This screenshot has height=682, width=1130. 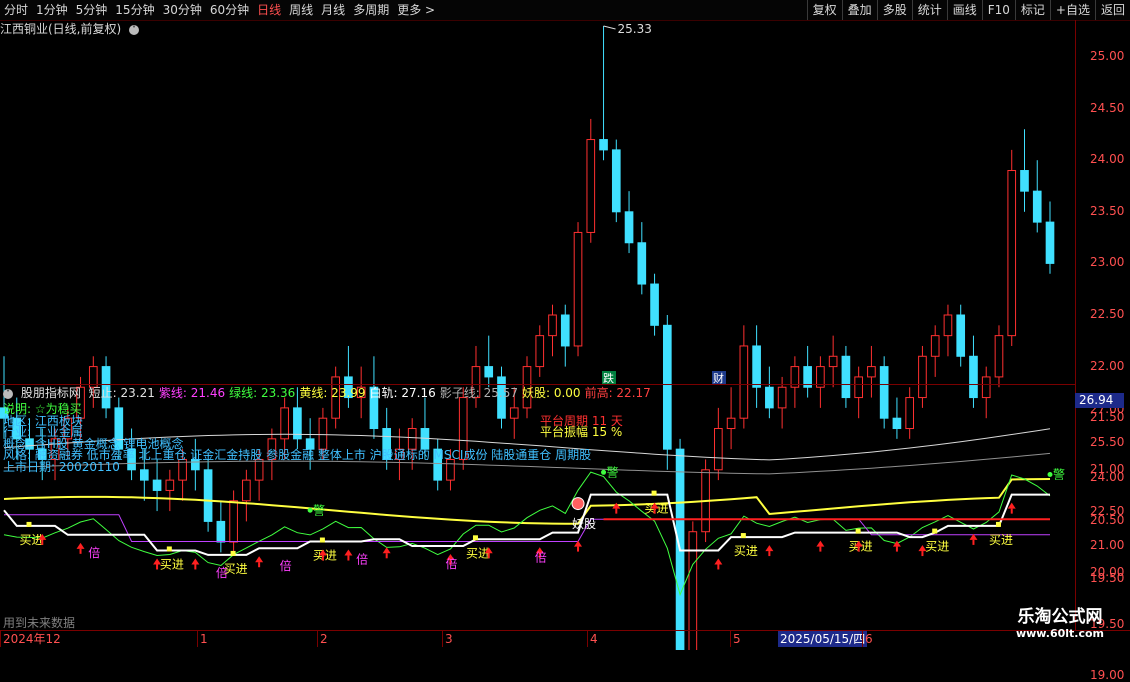 I want to click on sub-price-tick-3: 22.50, so click(x=1107, y=511).